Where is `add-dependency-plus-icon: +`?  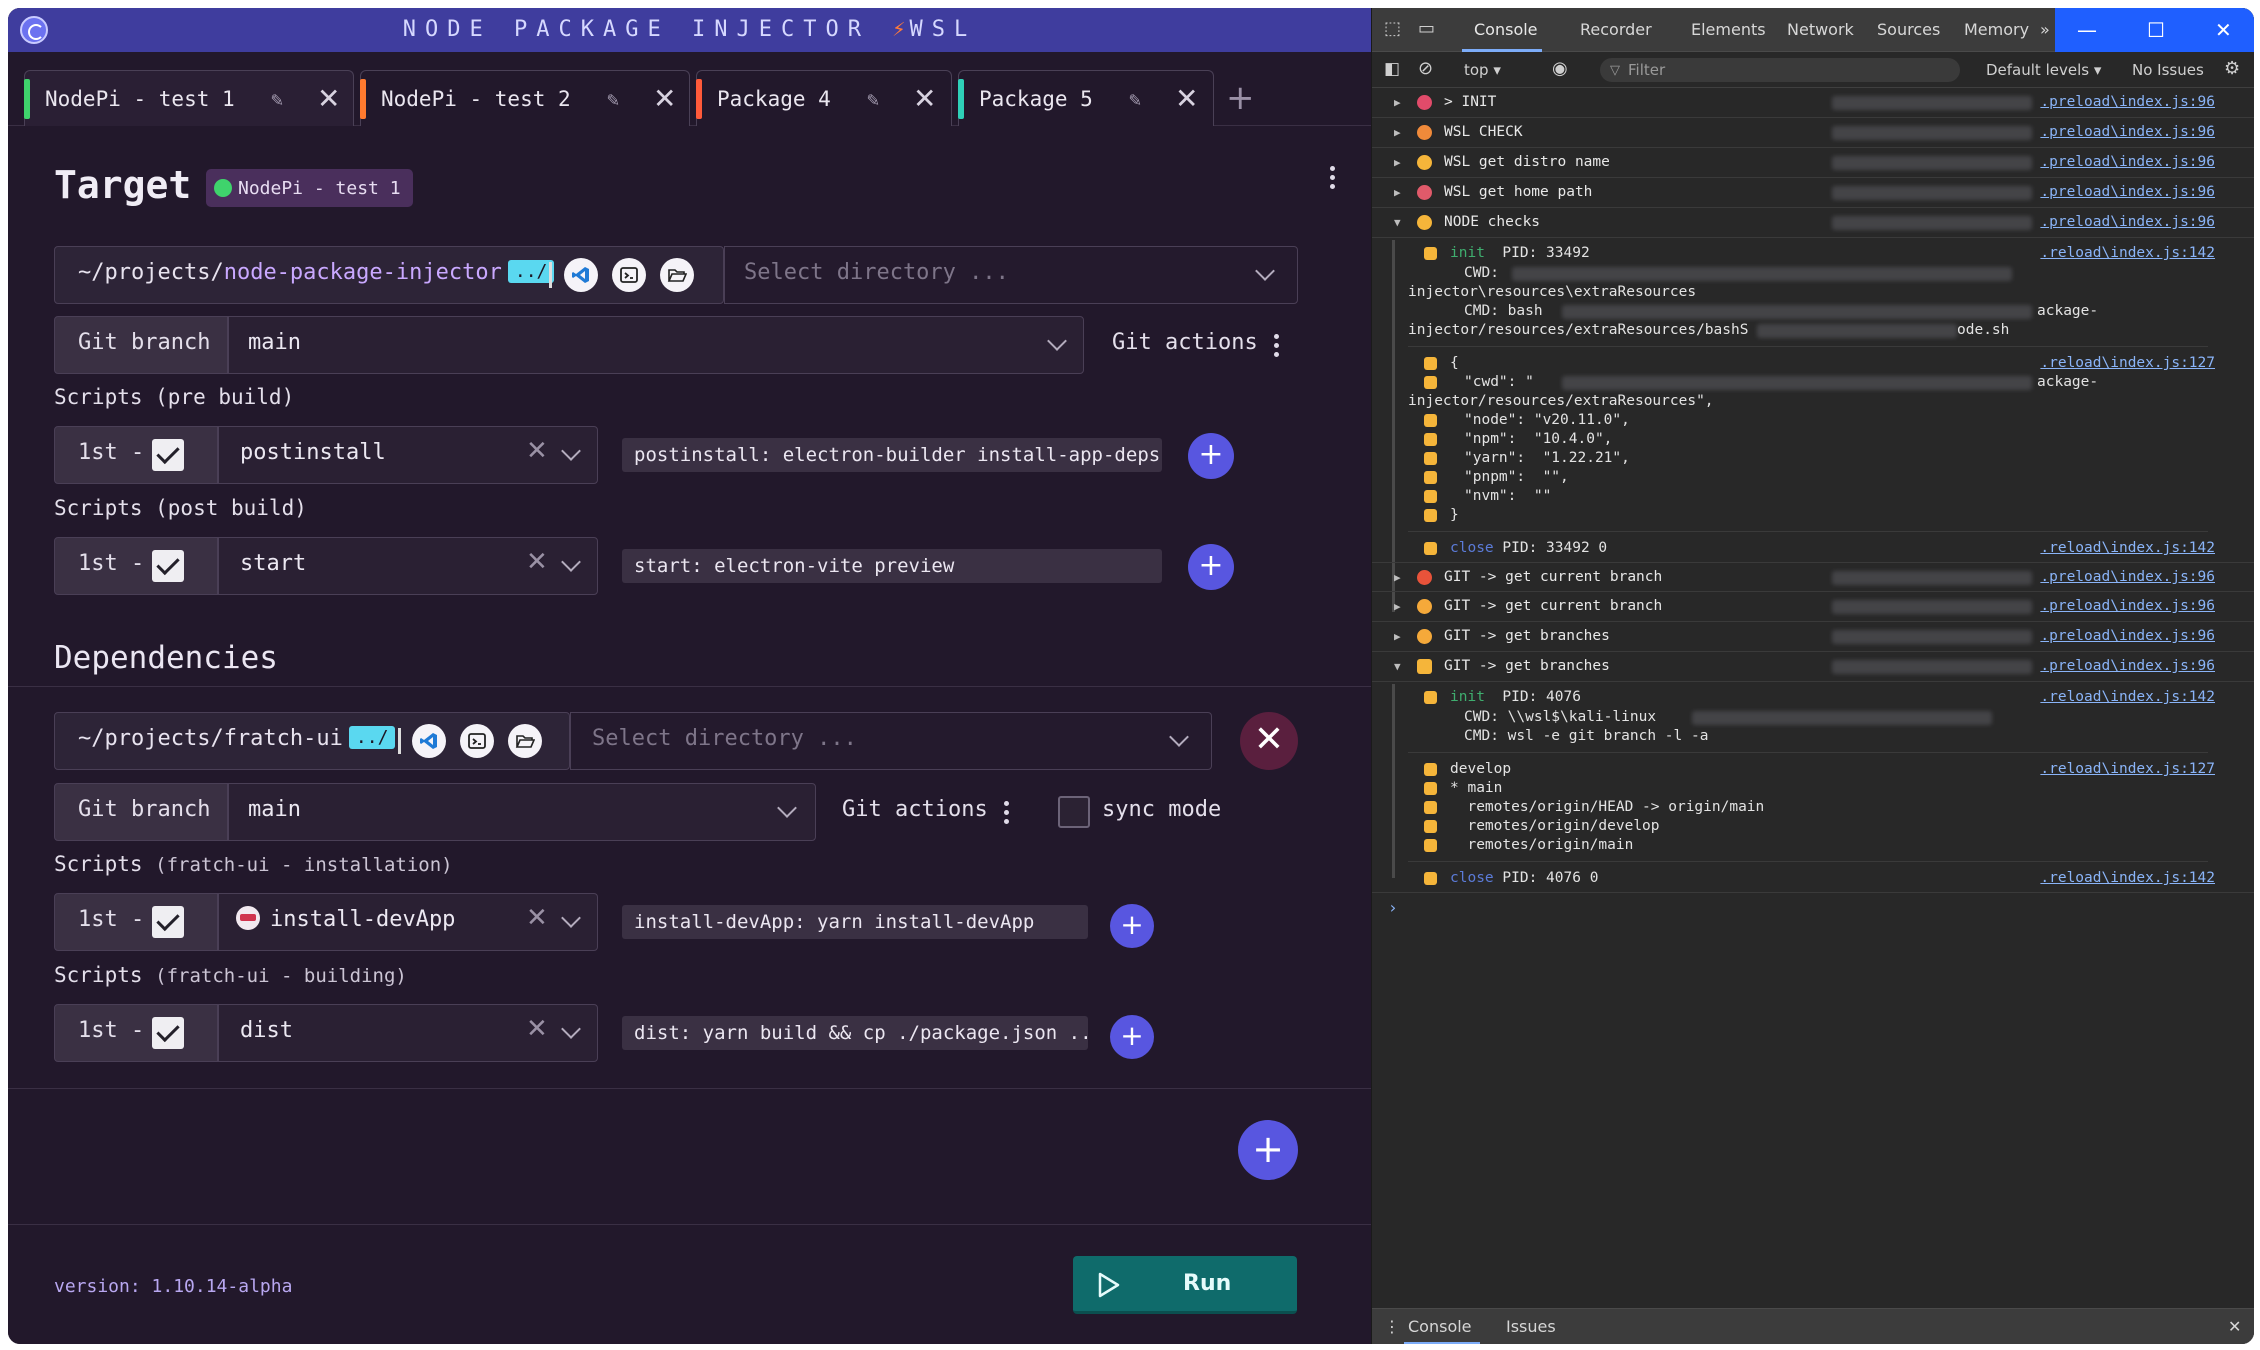
add-dependency-plus-icon: + is located at coordinates (1268, 1150).